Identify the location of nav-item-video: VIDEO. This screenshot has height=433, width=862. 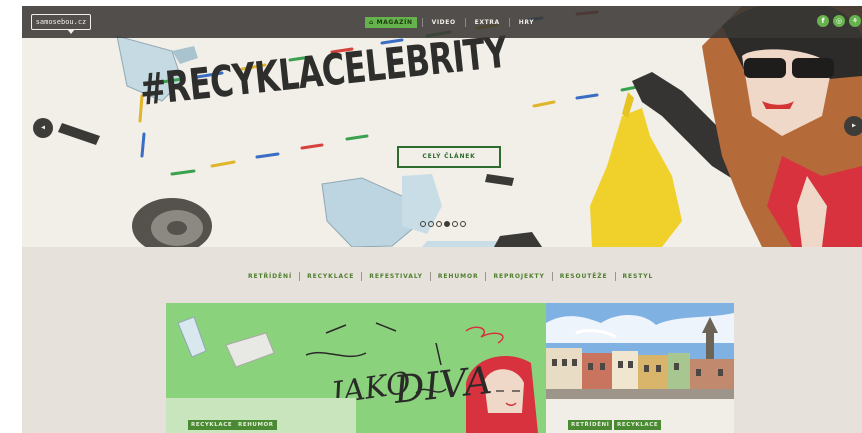
(444, 22).